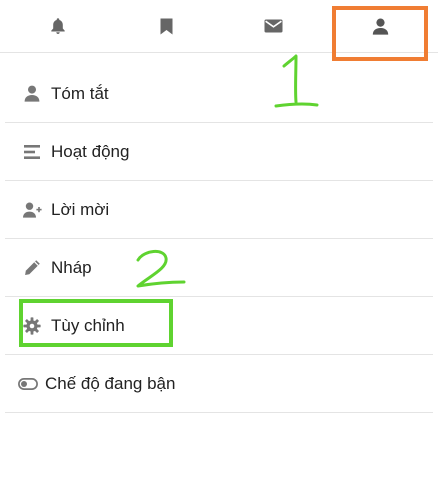 The image size is (438, 500). Describe the element at coordinates (80, 93) in the screenshot. I see `menu-item-label: Tóm tắt` at that location.